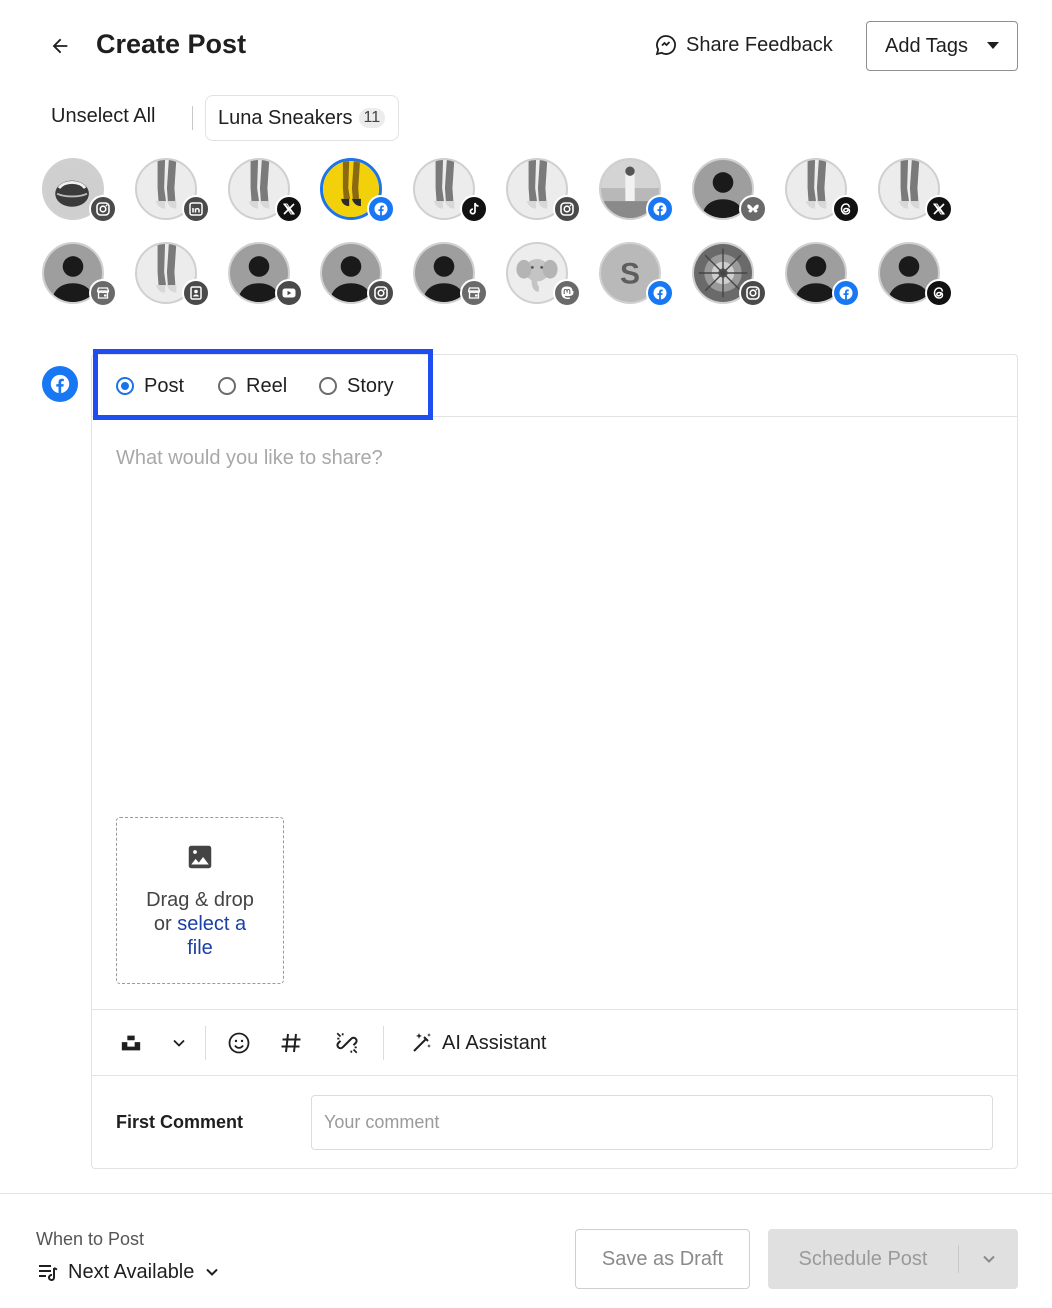 This screenshot has height=1308, width=1052. I want to click on add-tags-dropdown: Add Tags, so click(942, 46).